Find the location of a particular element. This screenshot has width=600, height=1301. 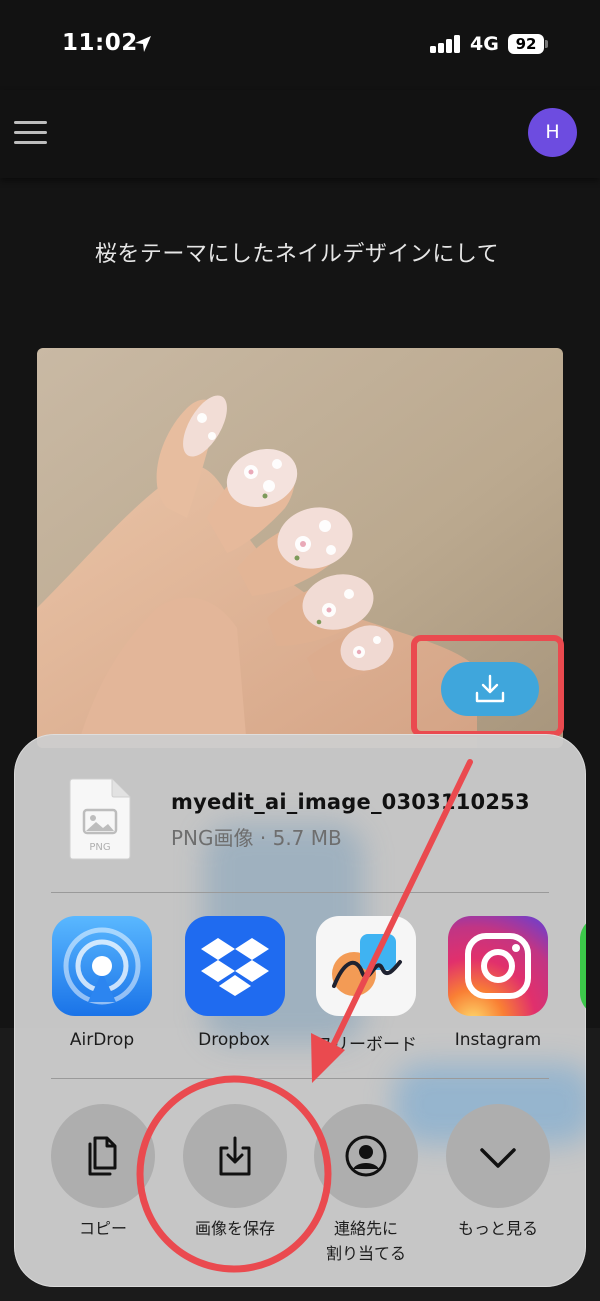

avatar: H is located at coordinates (552, 132).